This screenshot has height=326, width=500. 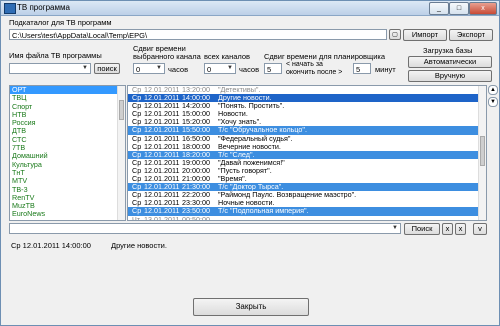 What do you see at coordinates (471, 35) in the screenshot?
I see `export-button: Экспорт` at bounding box center [471, 35].